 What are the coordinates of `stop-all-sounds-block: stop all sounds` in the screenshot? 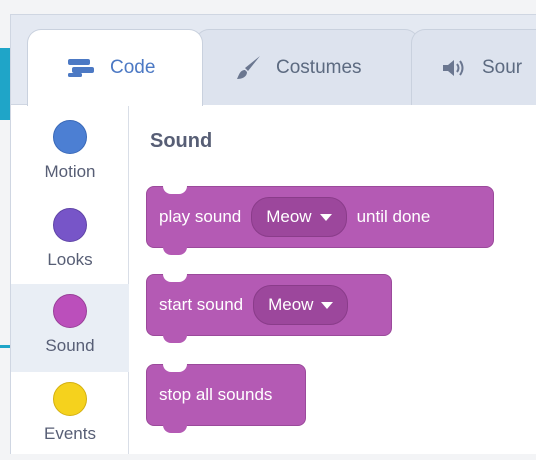 It's located at (226, 398).